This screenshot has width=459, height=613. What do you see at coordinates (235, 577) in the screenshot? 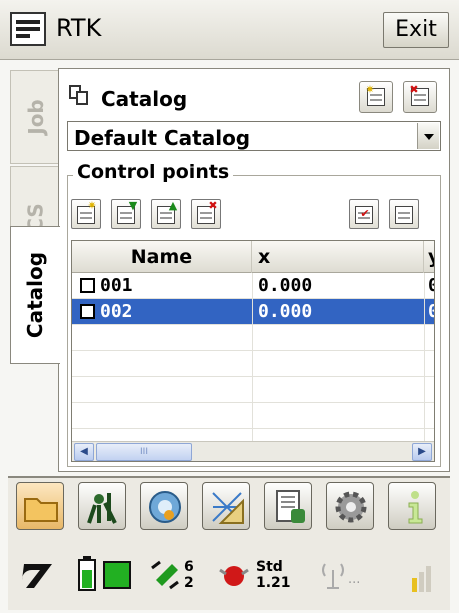
I see `position-status-icon` at bounding box center [235, 577].